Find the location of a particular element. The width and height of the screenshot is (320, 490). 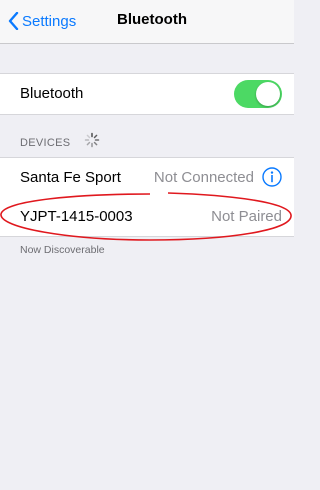

navigation-bar: Settings Bluetooth is located at coordinates (147, 22).